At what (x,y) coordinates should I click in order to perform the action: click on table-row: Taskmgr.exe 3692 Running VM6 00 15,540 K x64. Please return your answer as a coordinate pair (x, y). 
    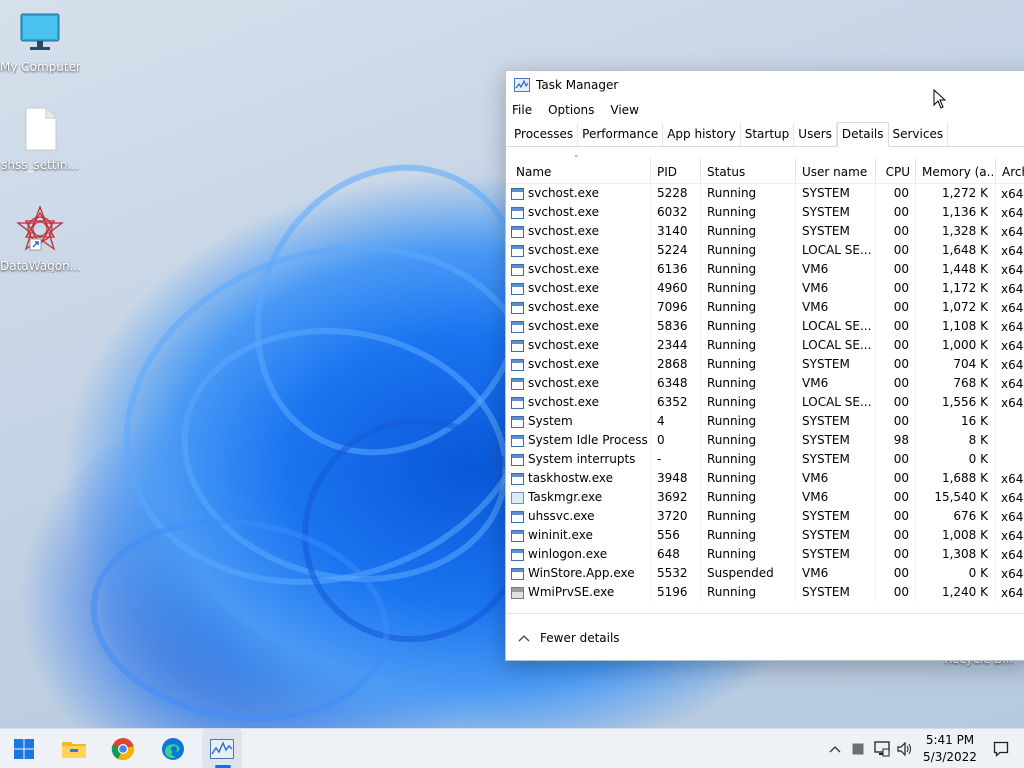
    Looking at the image, I should click on (765, 497).